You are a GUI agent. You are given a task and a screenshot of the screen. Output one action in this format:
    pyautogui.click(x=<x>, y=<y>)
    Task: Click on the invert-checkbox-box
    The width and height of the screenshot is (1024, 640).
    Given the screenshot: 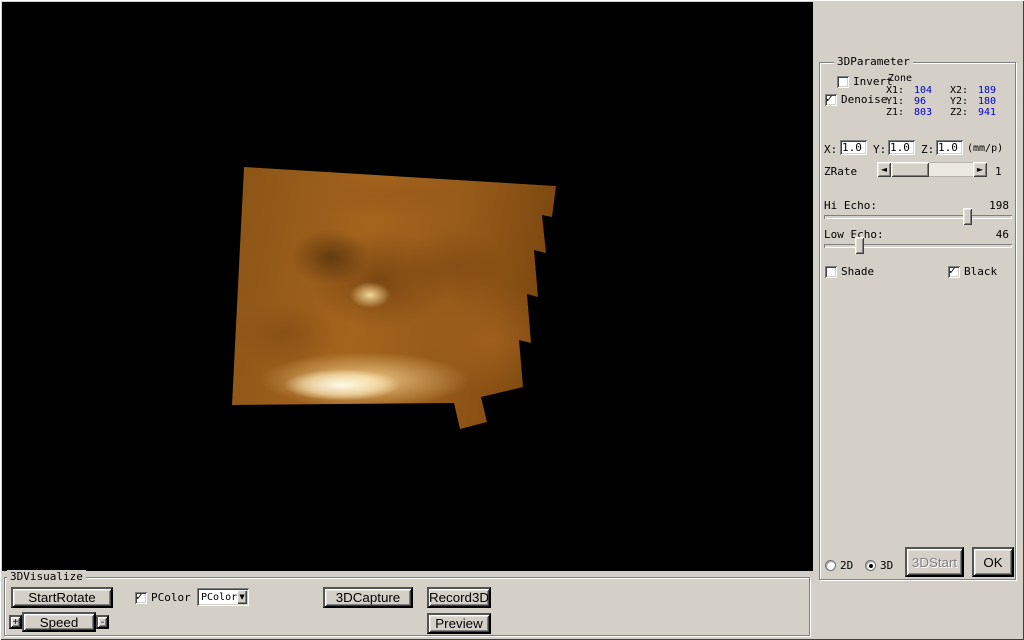 What is the action you would take?
    pyautogui.click(x=843, y=81)
    